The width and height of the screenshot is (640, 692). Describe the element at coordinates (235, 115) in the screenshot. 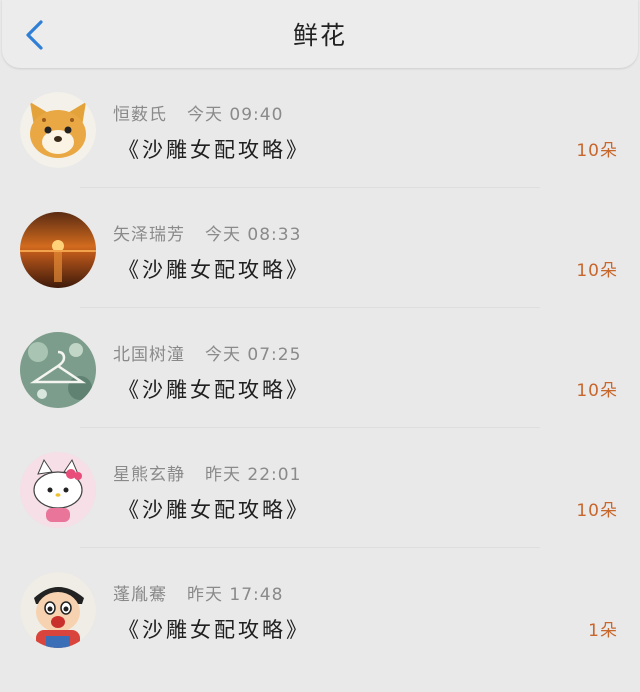

I see `timestamp: 今天 09:40` at that location.